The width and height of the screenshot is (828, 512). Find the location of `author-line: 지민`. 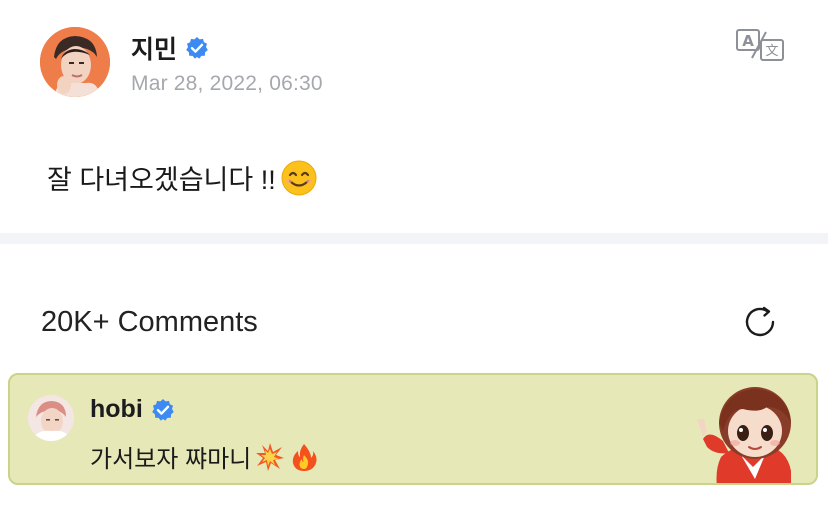

author-line: 지민 is located at coordinates (170, 48).